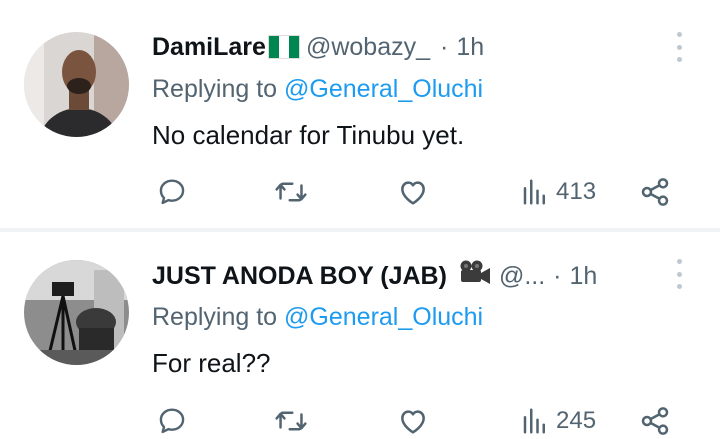 Image resolution: width=720 pixels, height=439 pixels. I want to click on tweet-header: DamiLare @wobazy_ · 1h, so click(401, 47).